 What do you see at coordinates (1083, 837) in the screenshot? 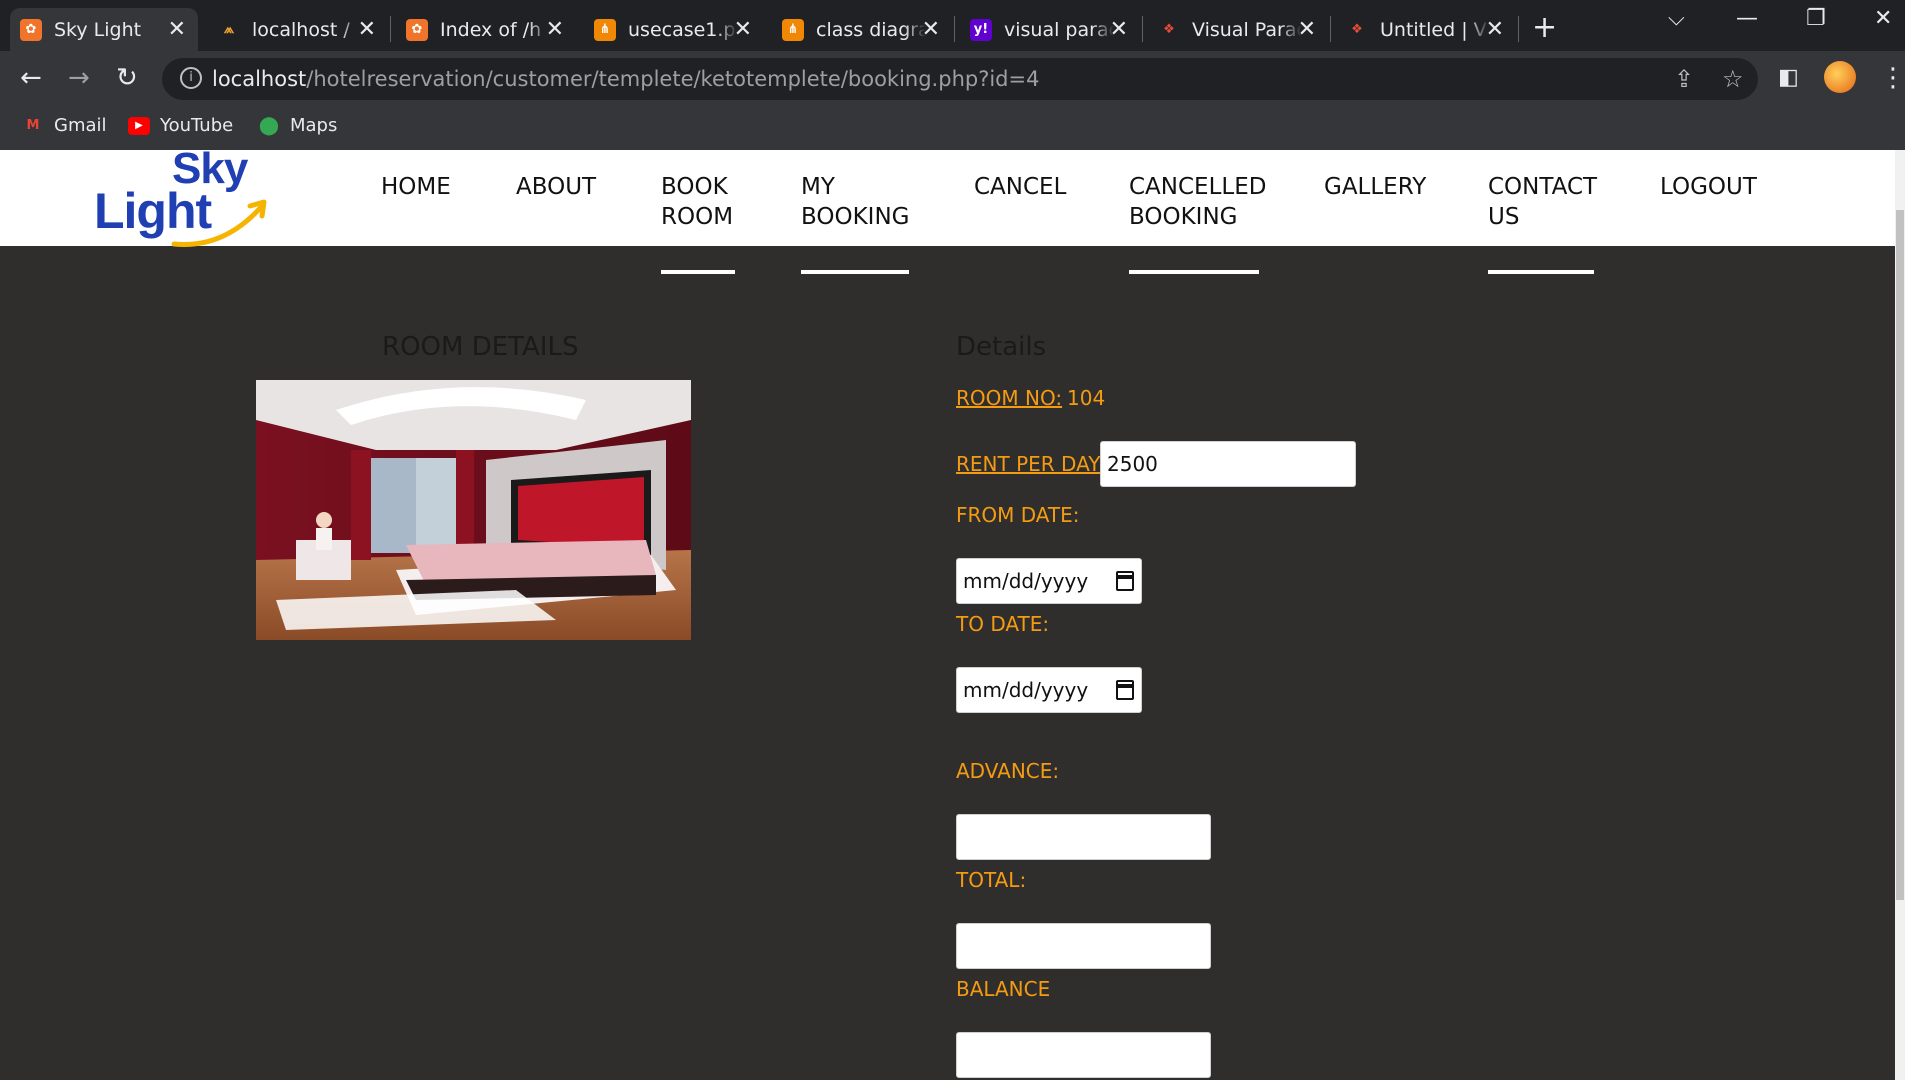
I see `advance-field` at bounding box center [1083, 837].